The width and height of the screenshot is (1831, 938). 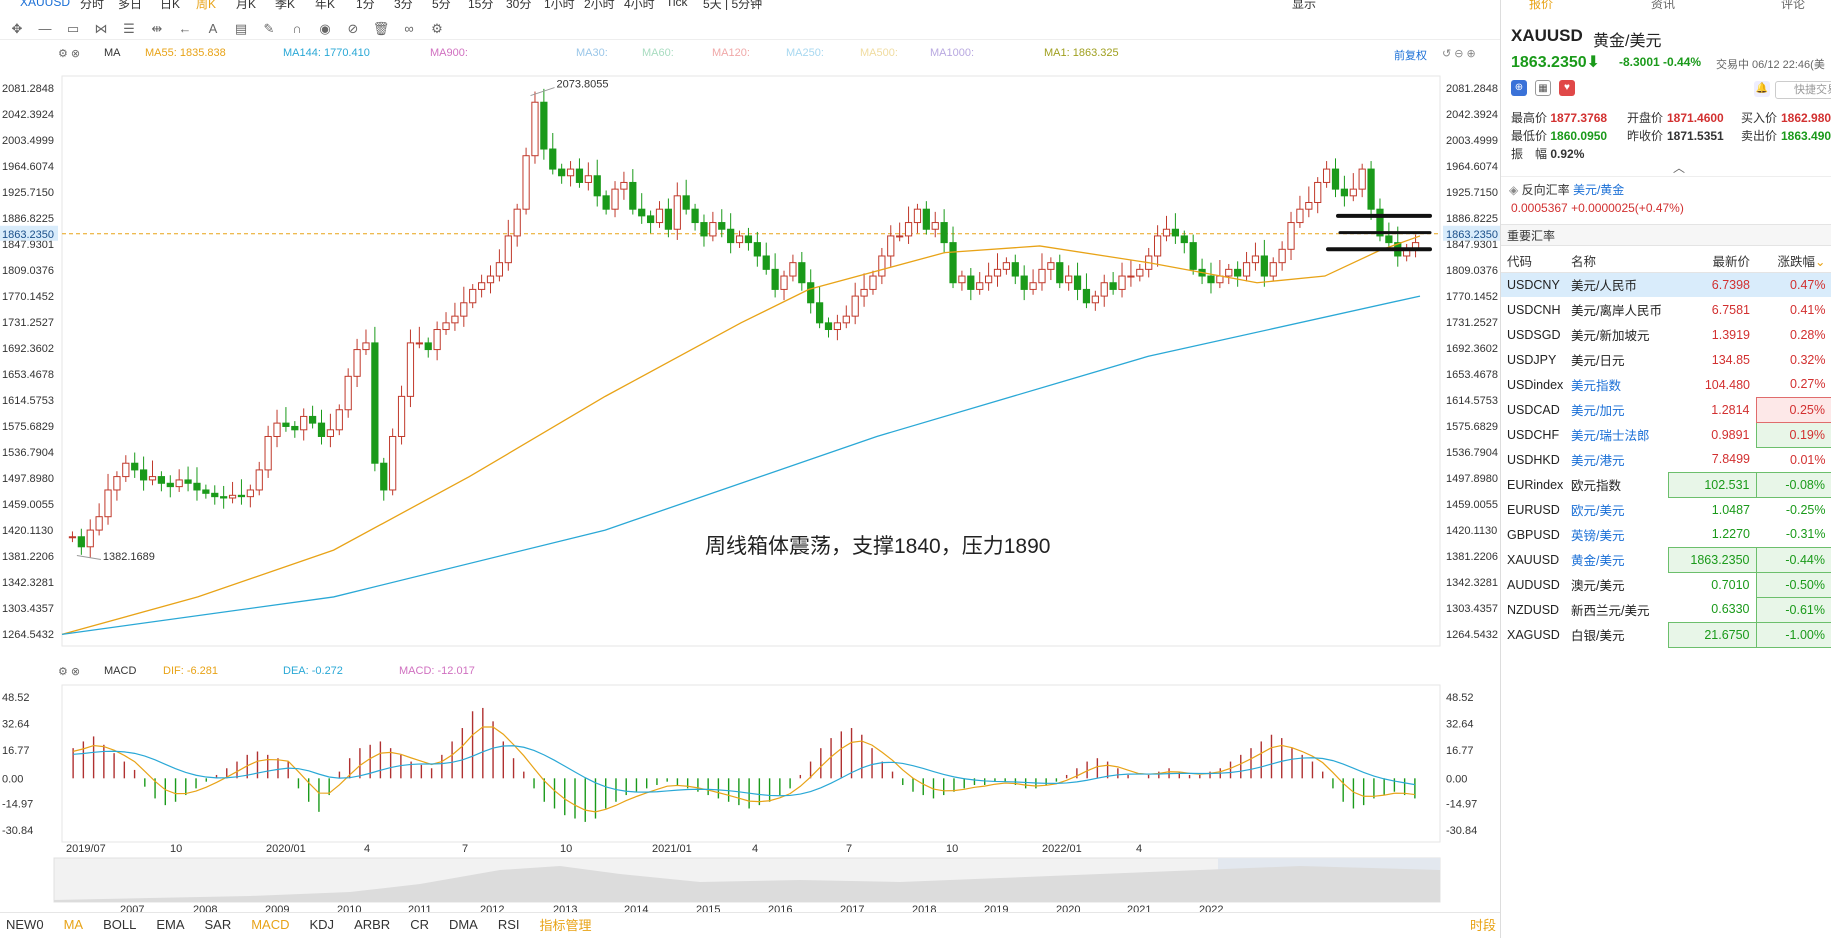 I want to click on rate-pct: 0.28%, so click(x=1808, y=334).